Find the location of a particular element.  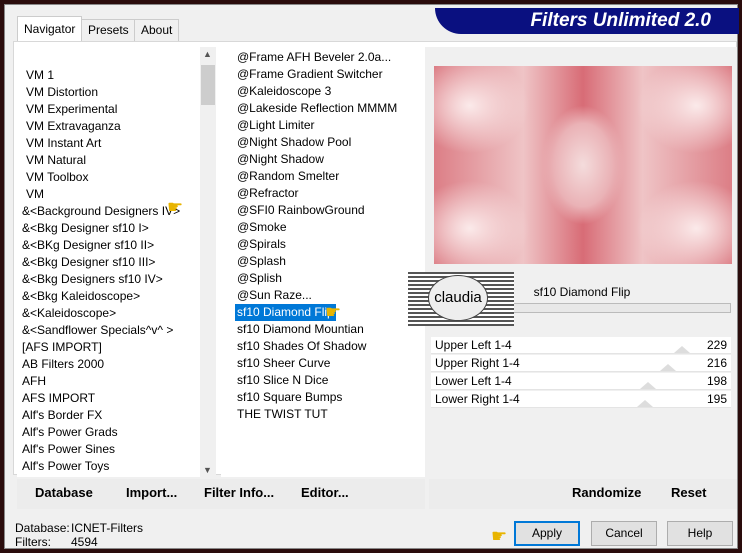

category-item: VM 1 is located at coordinates (40, 75).